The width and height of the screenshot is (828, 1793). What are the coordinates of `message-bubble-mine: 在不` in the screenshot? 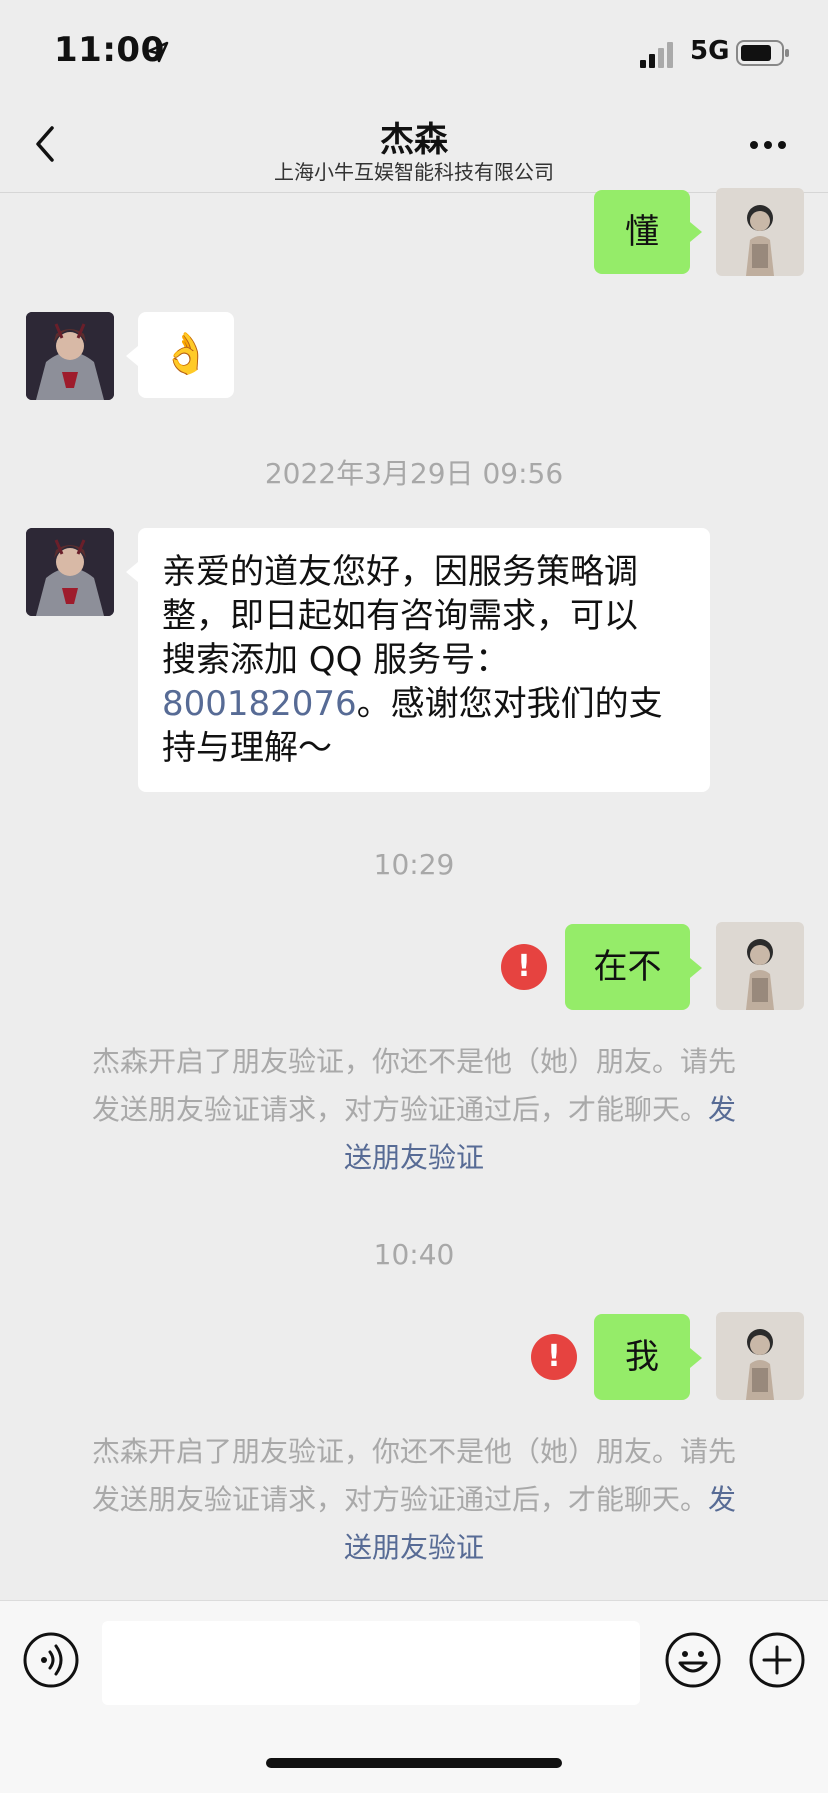 It's located at (627, 967).